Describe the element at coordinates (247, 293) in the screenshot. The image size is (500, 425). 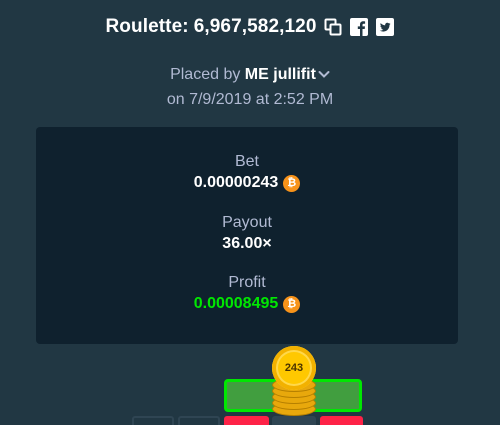
I see `profit-stat: Profit 0.00008495 ₿` at that location.